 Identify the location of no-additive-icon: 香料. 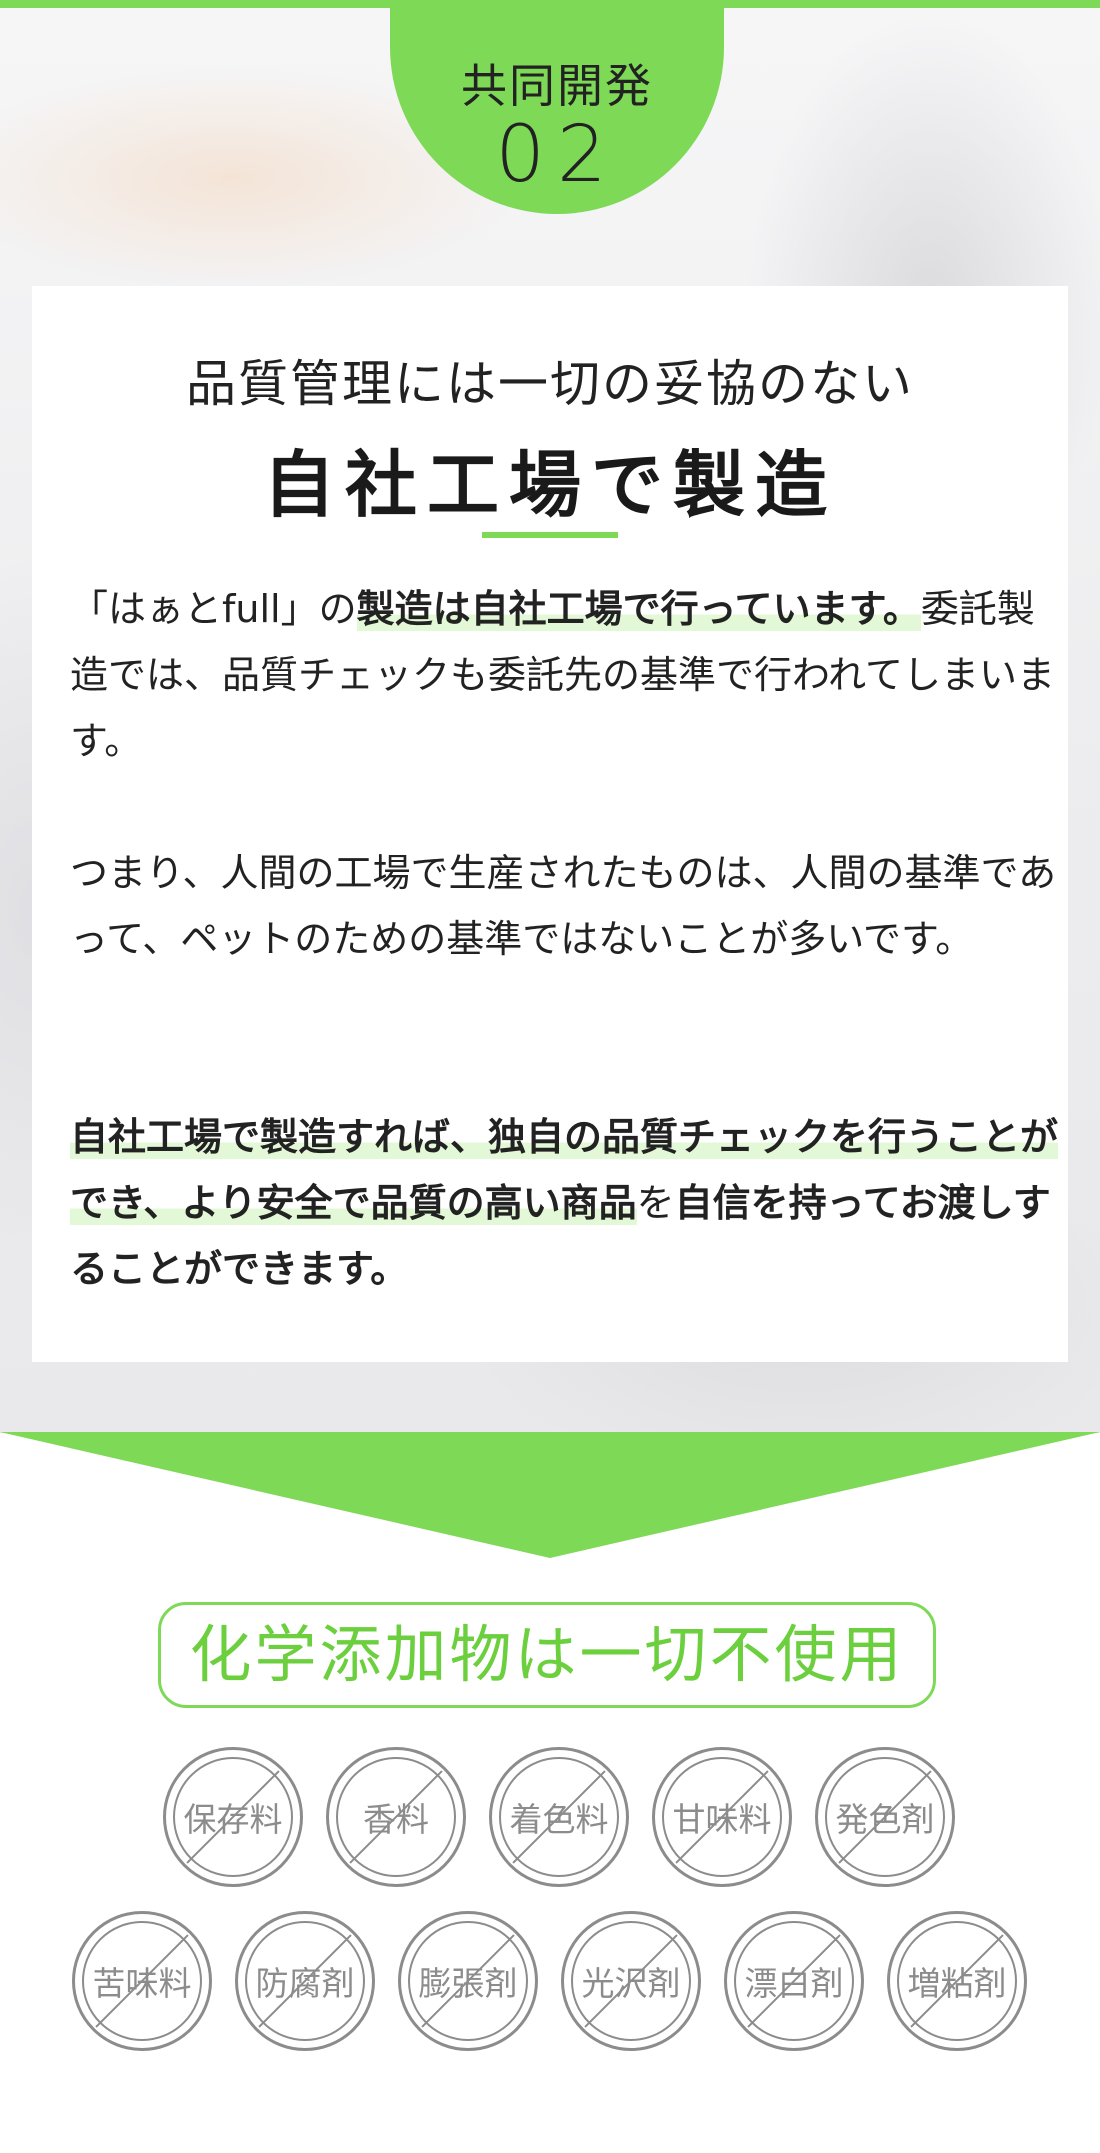
(396, 1817).